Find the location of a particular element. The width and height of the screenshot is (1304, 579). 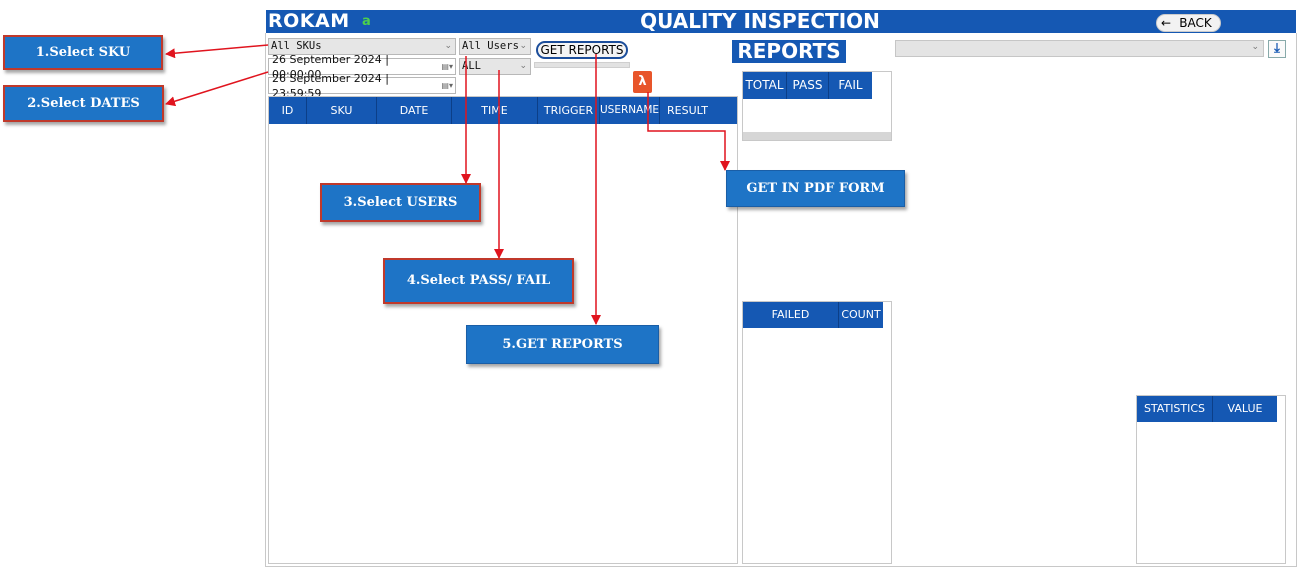

users-select-value: All Users is located at coordinates (490, 46).